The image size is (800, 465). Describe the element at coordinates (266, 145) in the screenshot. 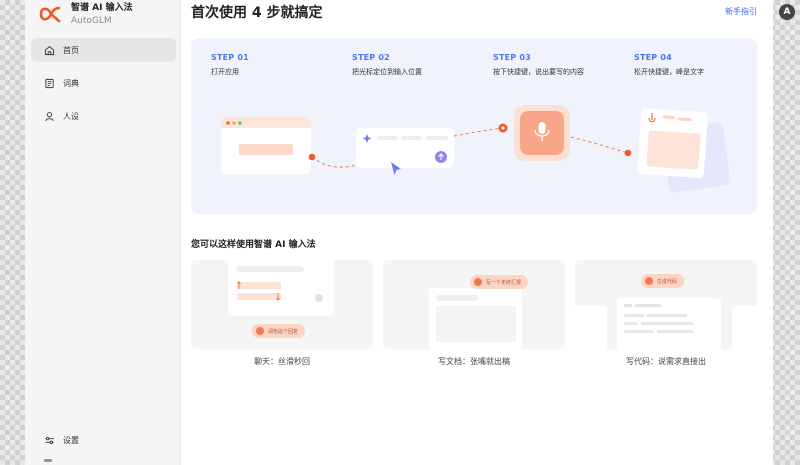

I see `app-window-illustration` at that location.